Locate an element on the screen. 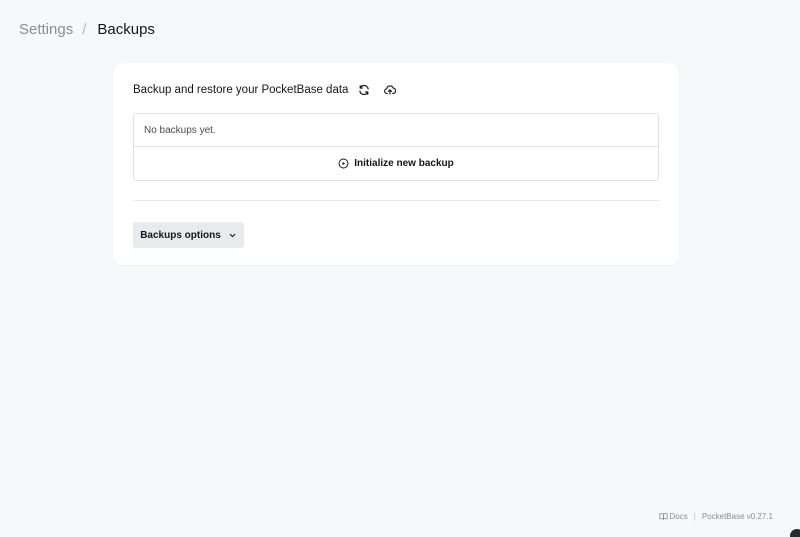  panel-title: Backup and restore your PocketBase data is located at coordinates (241, 90).